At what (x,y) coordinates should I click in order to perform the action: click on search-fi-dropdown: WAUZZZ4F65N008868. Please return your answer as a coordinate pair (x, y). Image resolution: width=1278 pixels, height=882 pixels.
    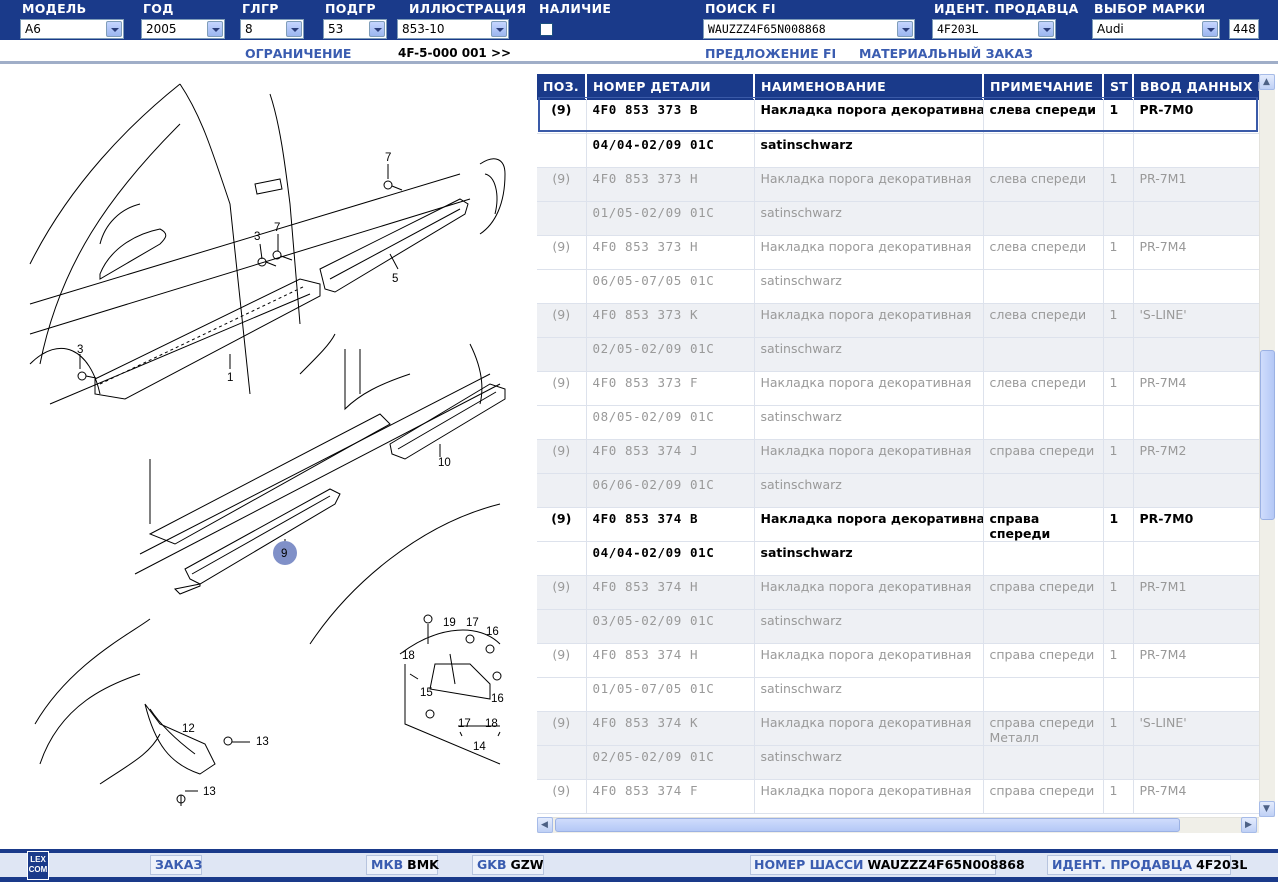
    Looking at the image, I should click on (809, 29).